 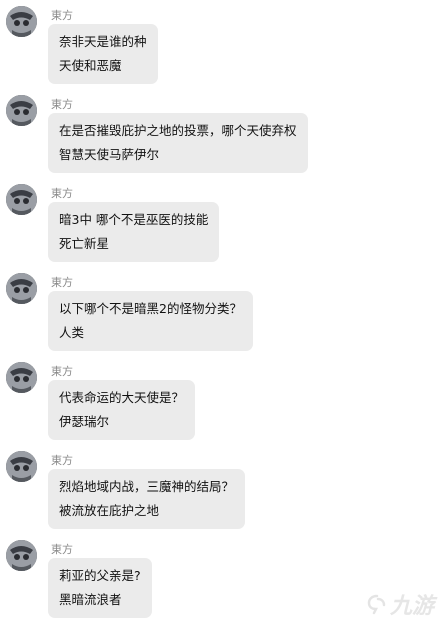 What do you see at coordinates (134, 232) in the screenshot?
I see `message-bubble: 暗3中 哪个不是巫医的技能 死亡新星` at bounding box center [134, 232].